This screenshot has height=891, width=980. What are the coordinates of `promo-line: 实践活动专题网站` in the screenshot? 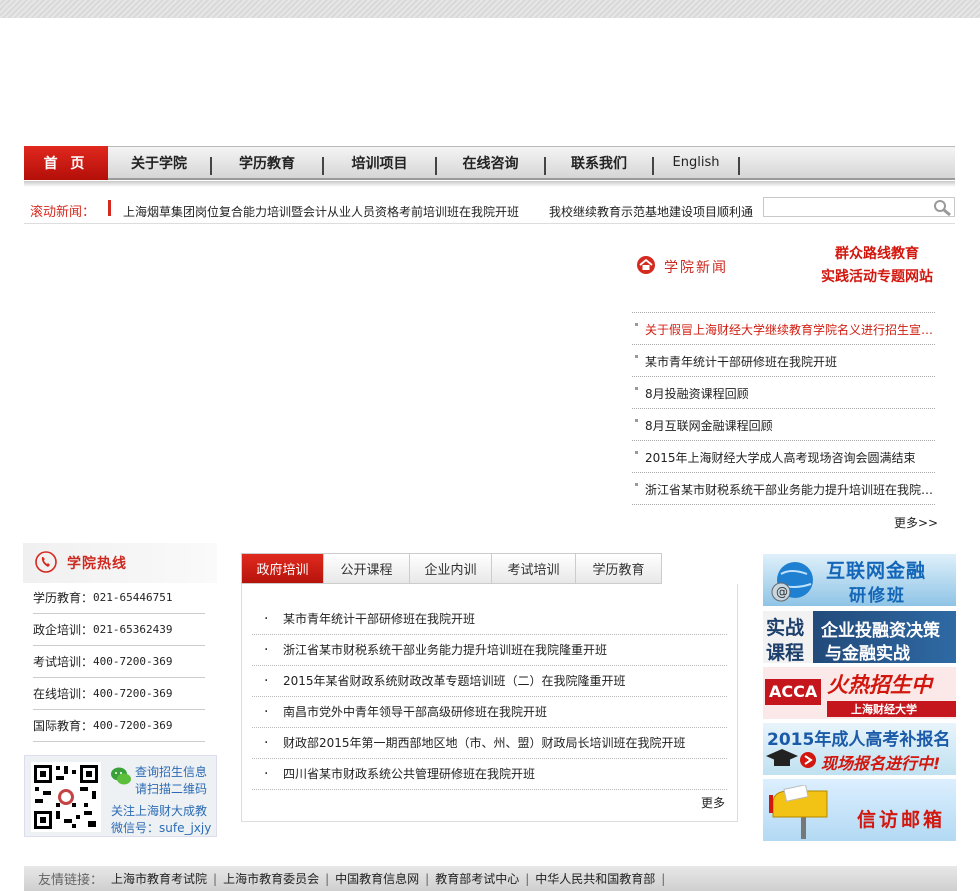 It's located at (877, 277).